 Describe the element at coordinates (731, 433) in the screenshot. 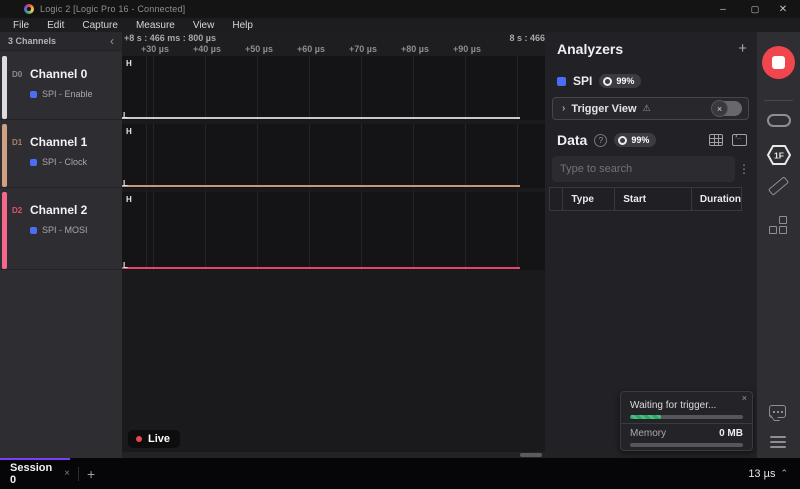

I see `memory-value: 0 MB` at that location.